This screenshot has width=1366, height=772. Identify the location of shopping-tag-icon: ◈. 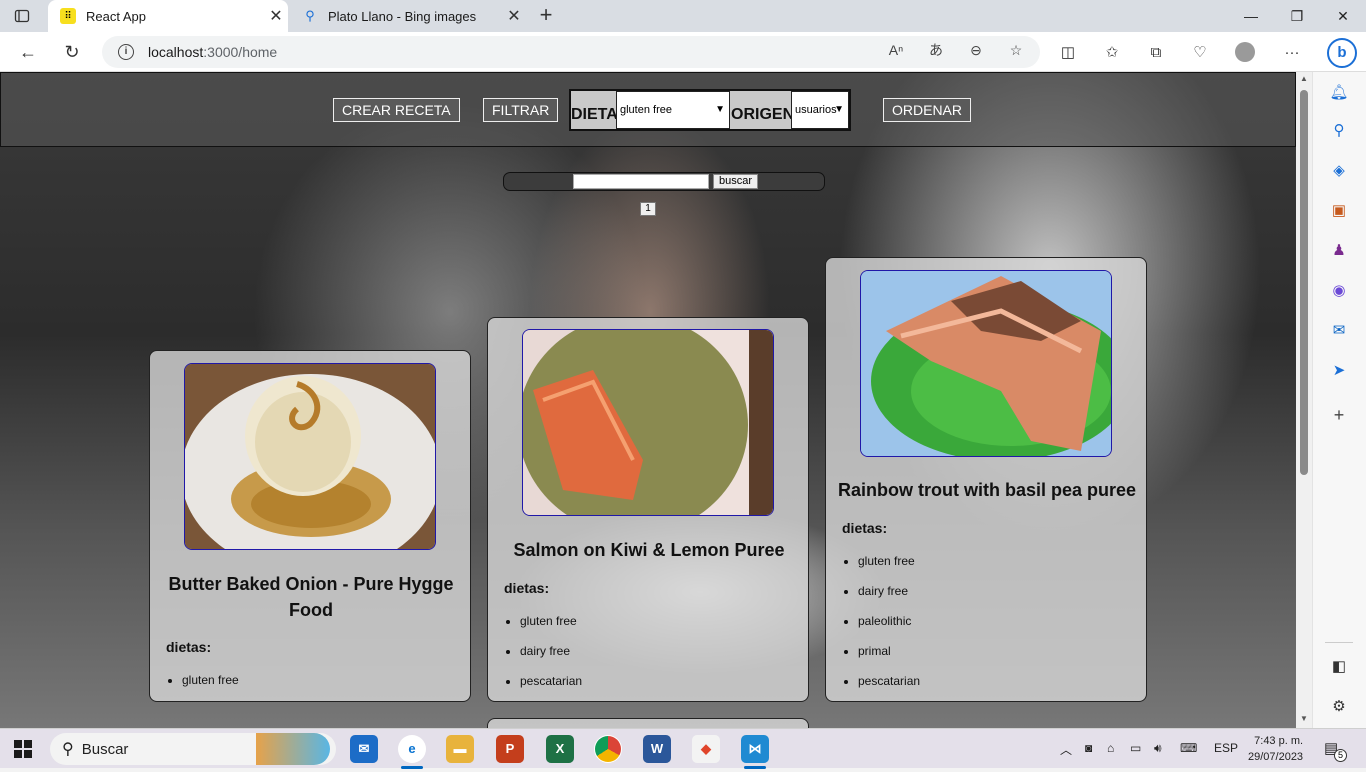
(1339, 171).